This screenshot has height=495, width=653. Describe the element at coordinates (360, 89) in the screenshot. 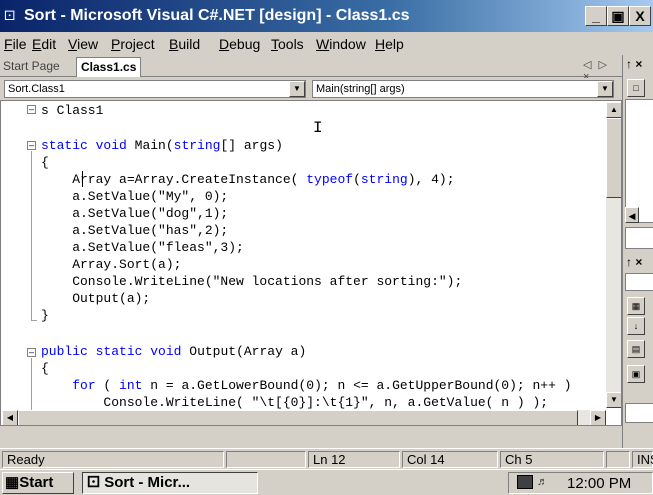

I see `member-dropdown-value: Main(string[] args)` at that location.